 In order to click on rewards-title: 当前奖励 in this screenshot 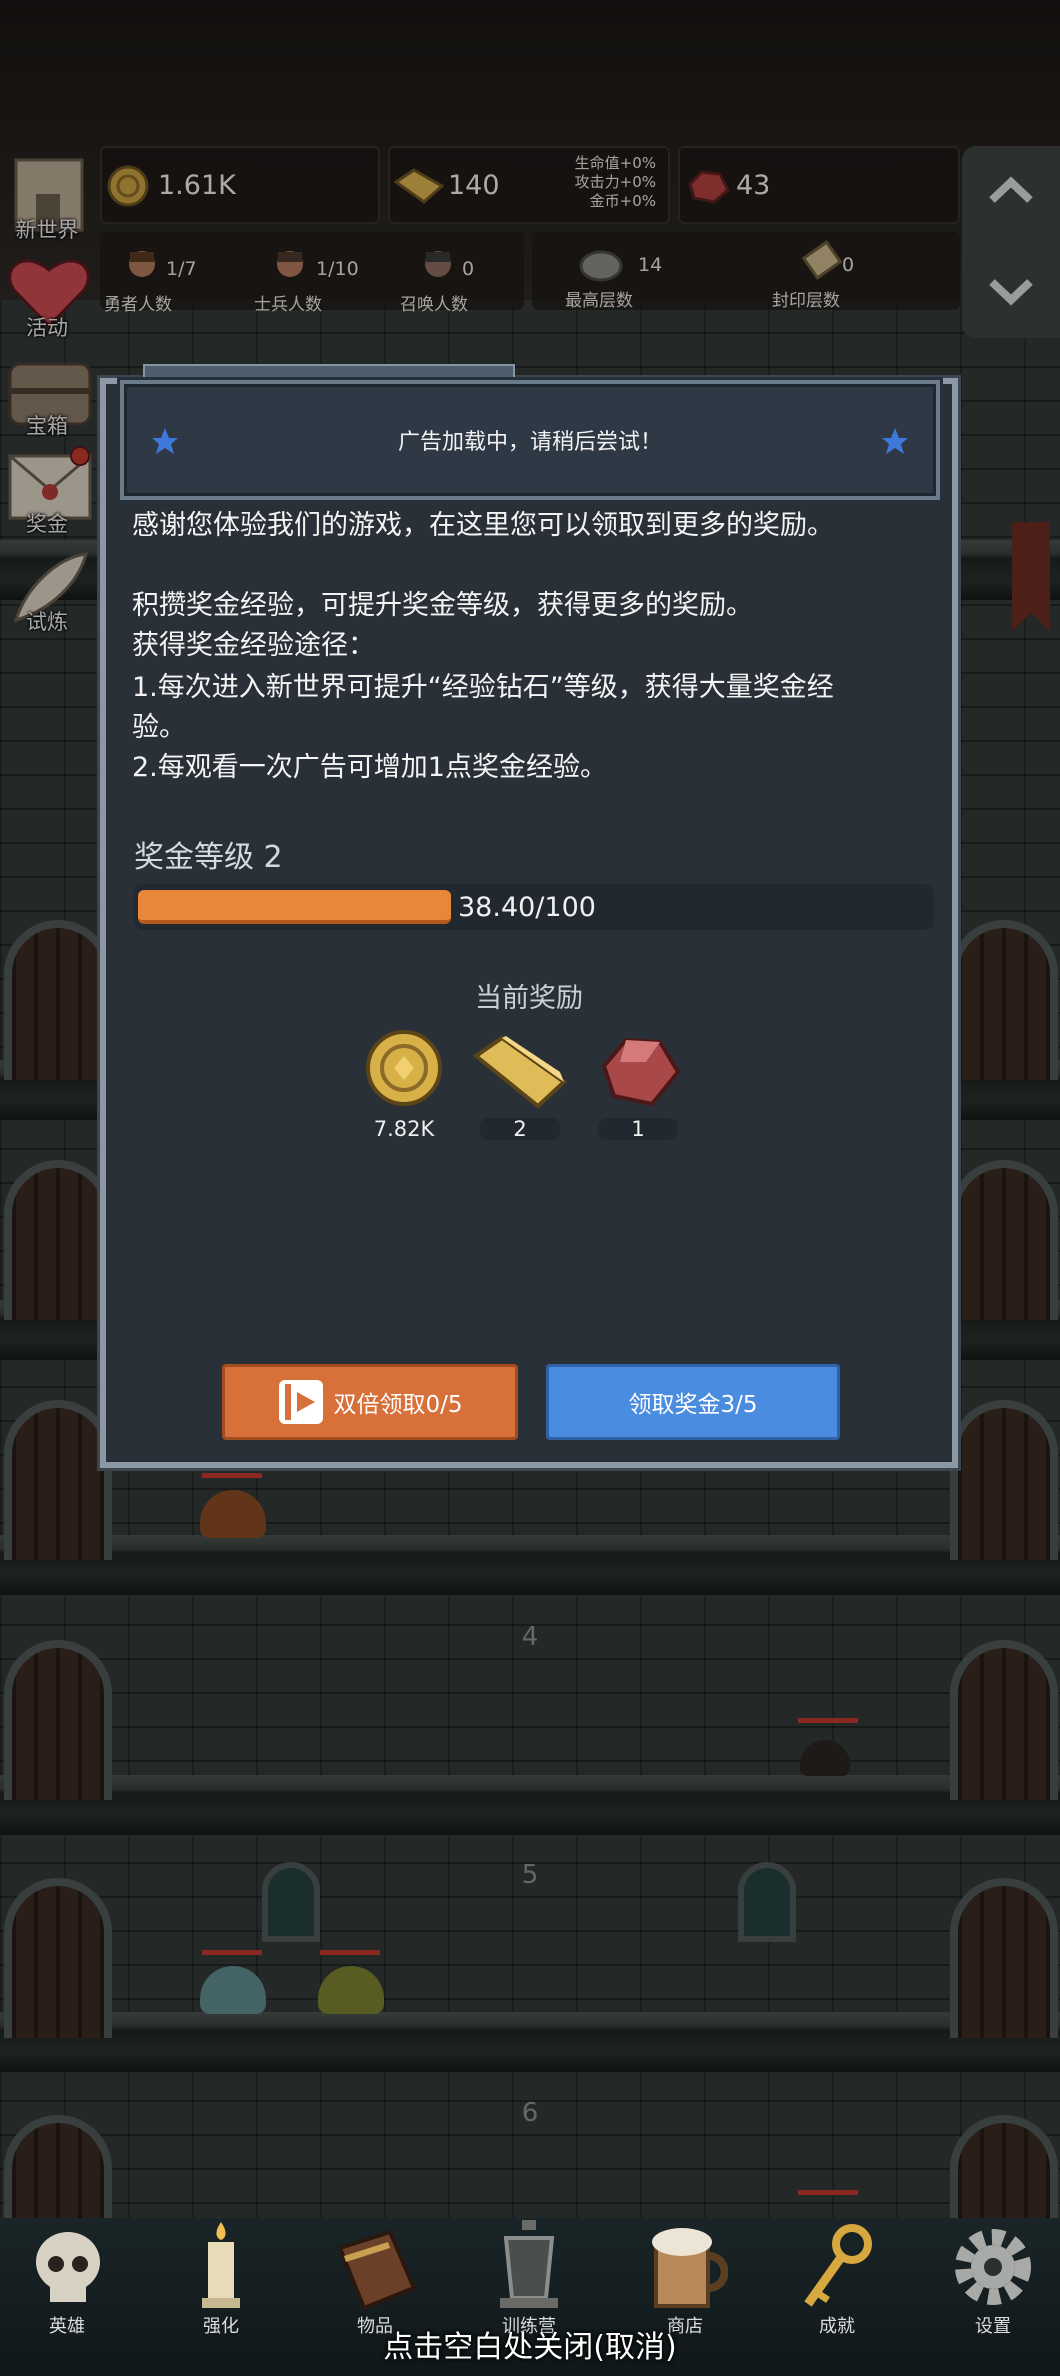, I will do `click(529, 998)`.